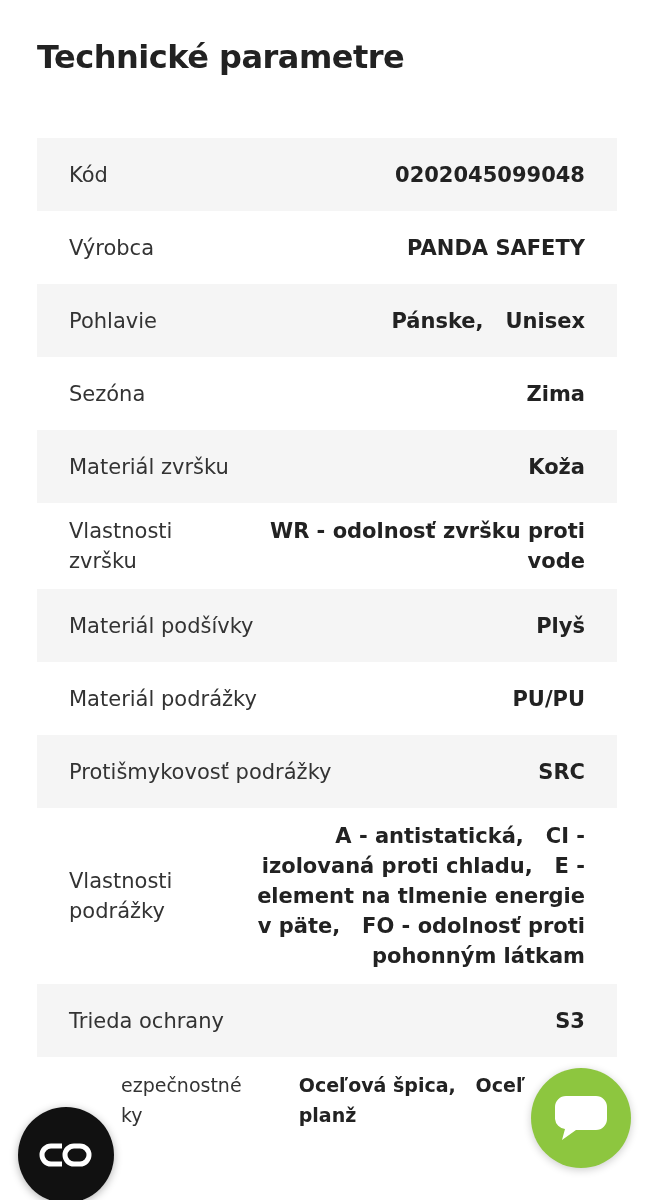 The height and width of the screenshot is (1200, 654). What do you see at coordinates (107, 394) in the screenshot?
I see `parameter-label: Sezóna` at bounding box center [107, 394].